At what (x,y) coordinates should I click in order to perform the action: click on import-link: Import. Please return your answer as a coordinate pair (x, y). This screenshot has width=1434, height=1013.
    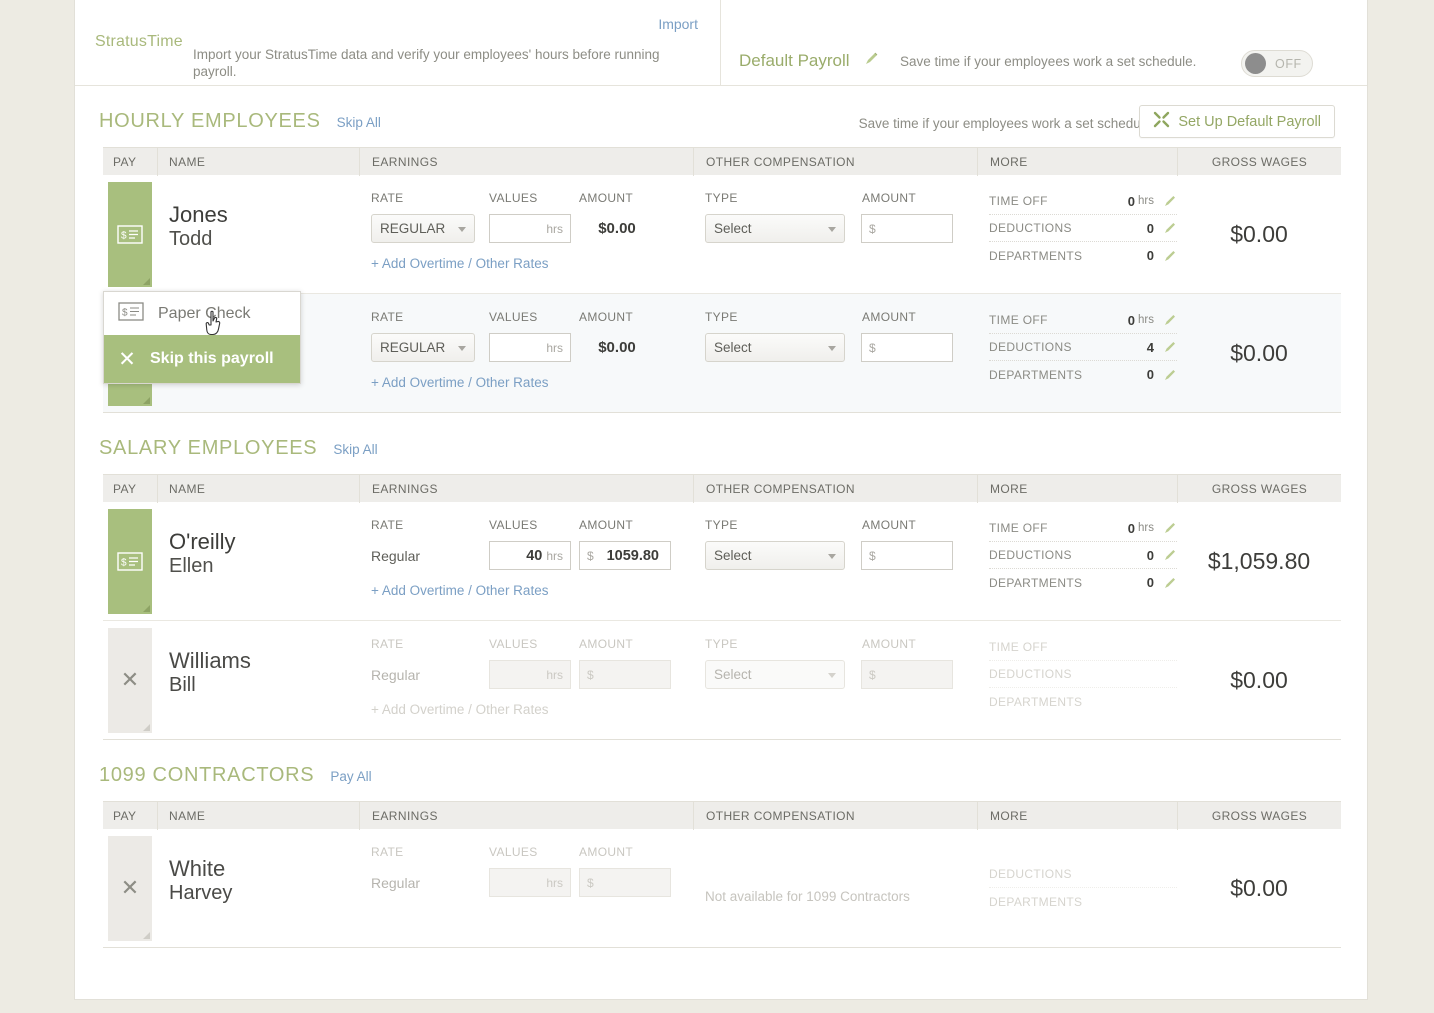
    Looking at the image, I should click on (678, 24).